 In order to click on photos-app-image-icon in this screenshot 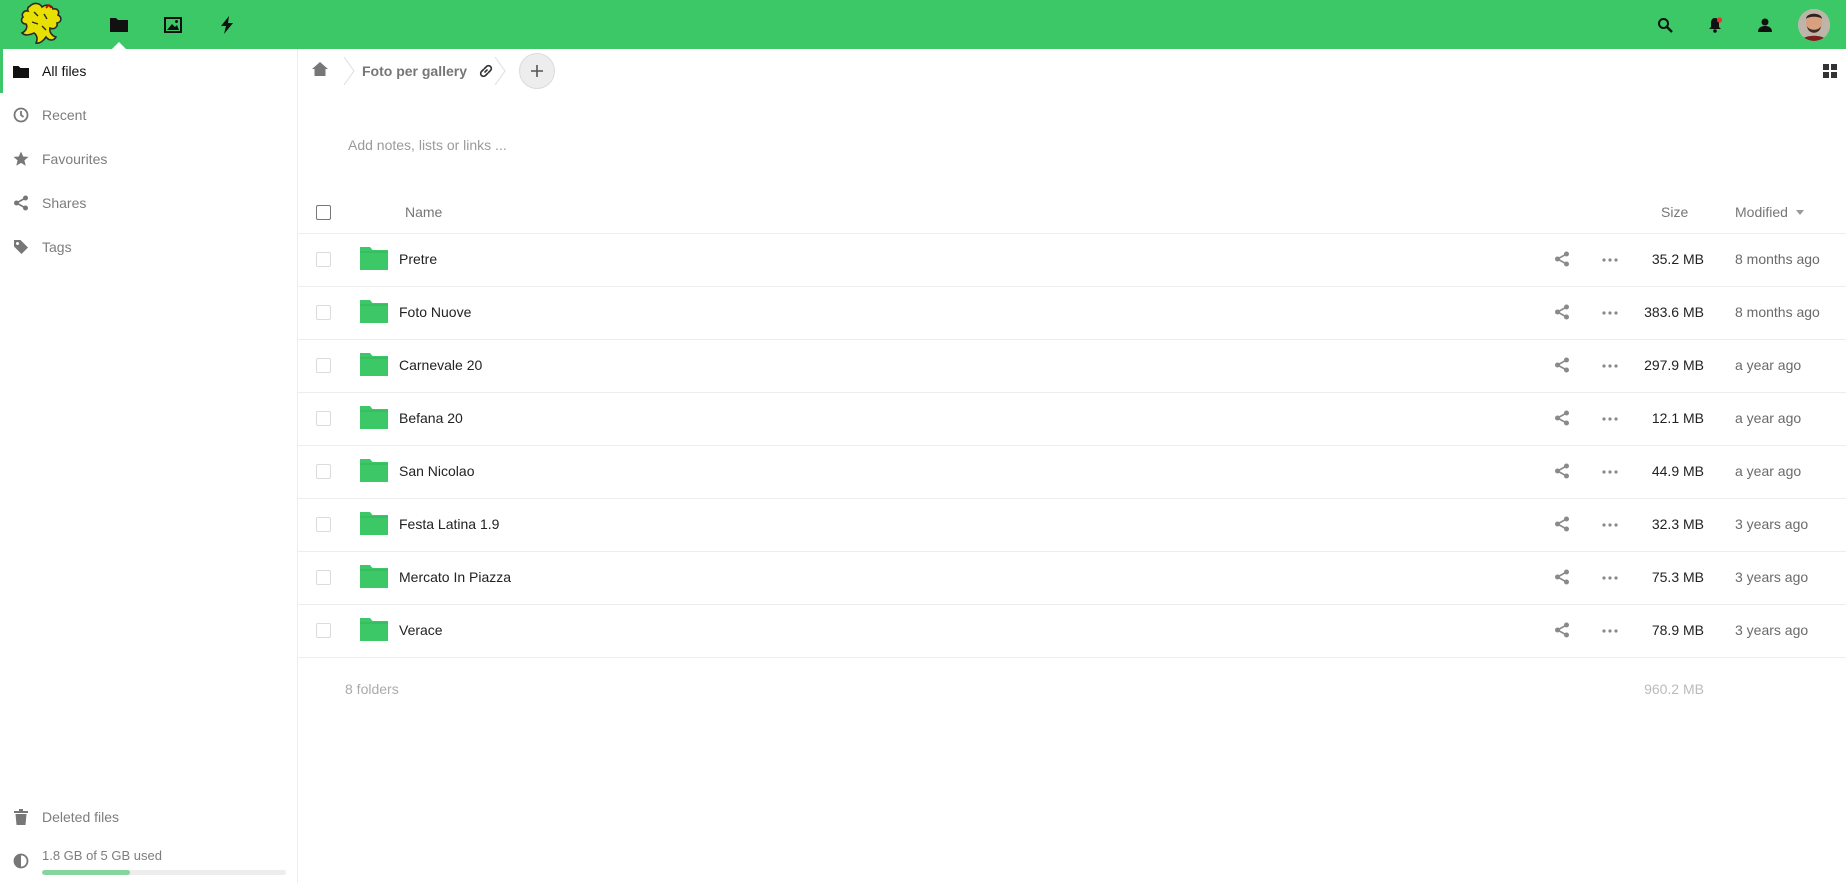, I will do `click(173, 24)`.